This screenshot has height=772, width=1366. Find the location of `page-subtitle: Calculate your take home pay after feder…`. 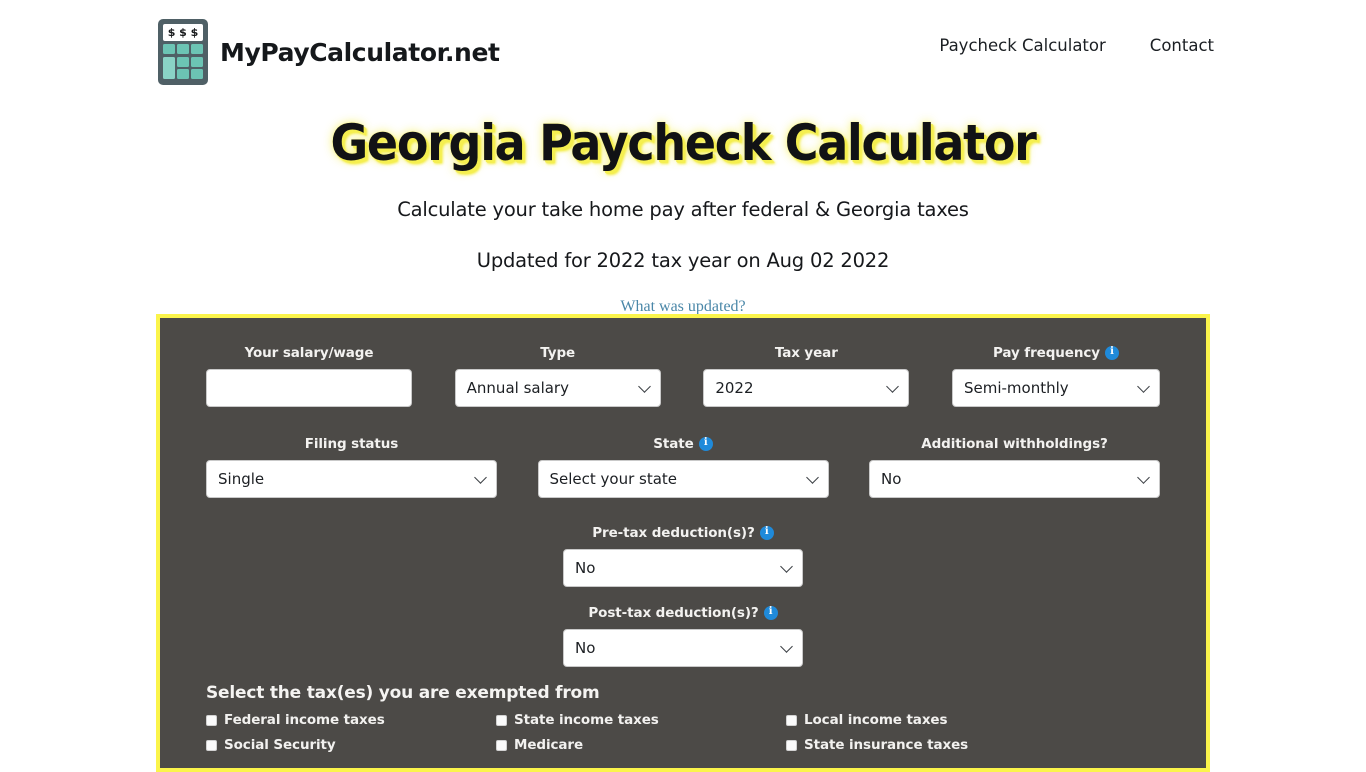

page-subtitle: Calculate your take home pay after feder… is located at coordinates (683, 209).